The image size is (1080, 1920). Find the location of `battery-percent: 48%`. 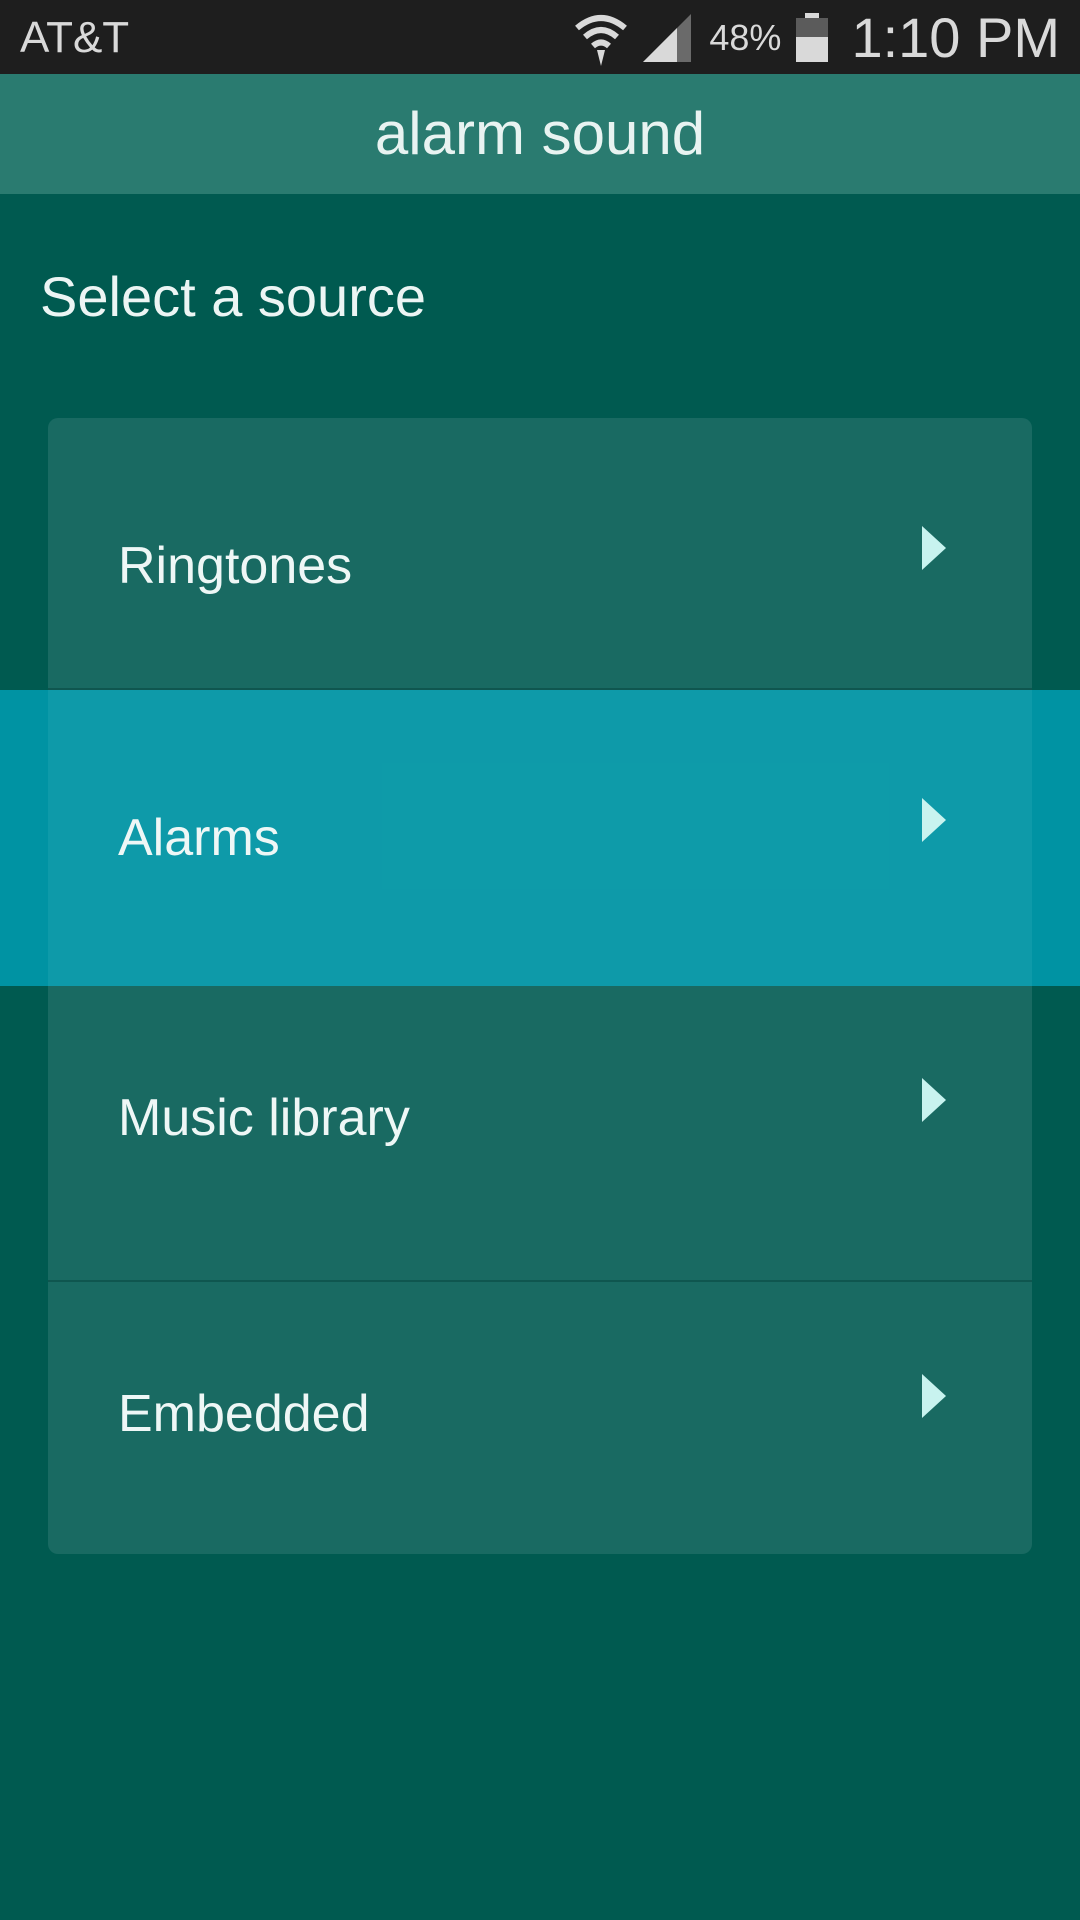

battery-percent: 48% is located at coordinates (745, 37).